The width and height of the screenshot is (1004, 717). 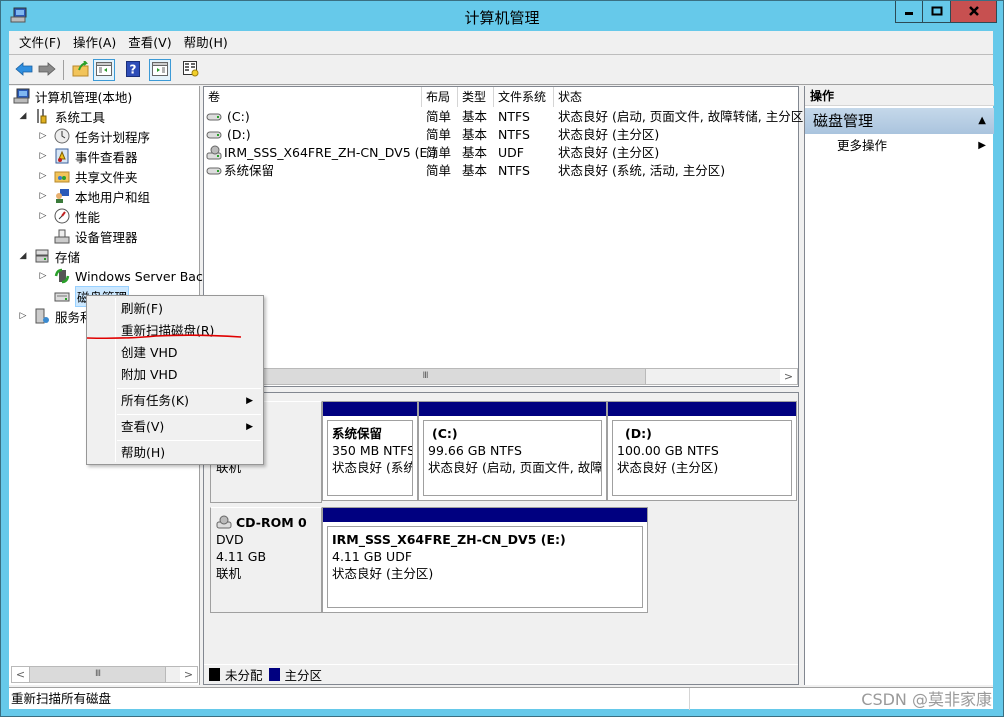 I want to click on volume-status: 状态良好 (启动, 页面文件, 故障转储, 主分区), so click(x=683, y=116).